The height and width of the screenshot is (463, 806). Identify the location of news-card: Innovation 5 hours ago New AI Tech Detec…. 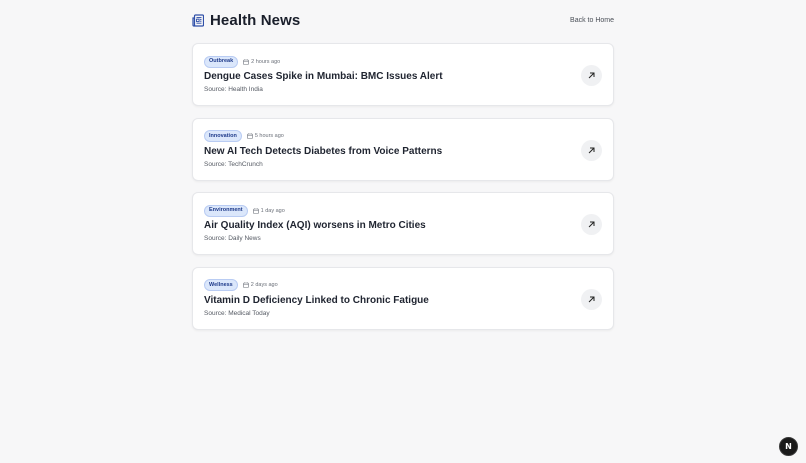
(403, 149).